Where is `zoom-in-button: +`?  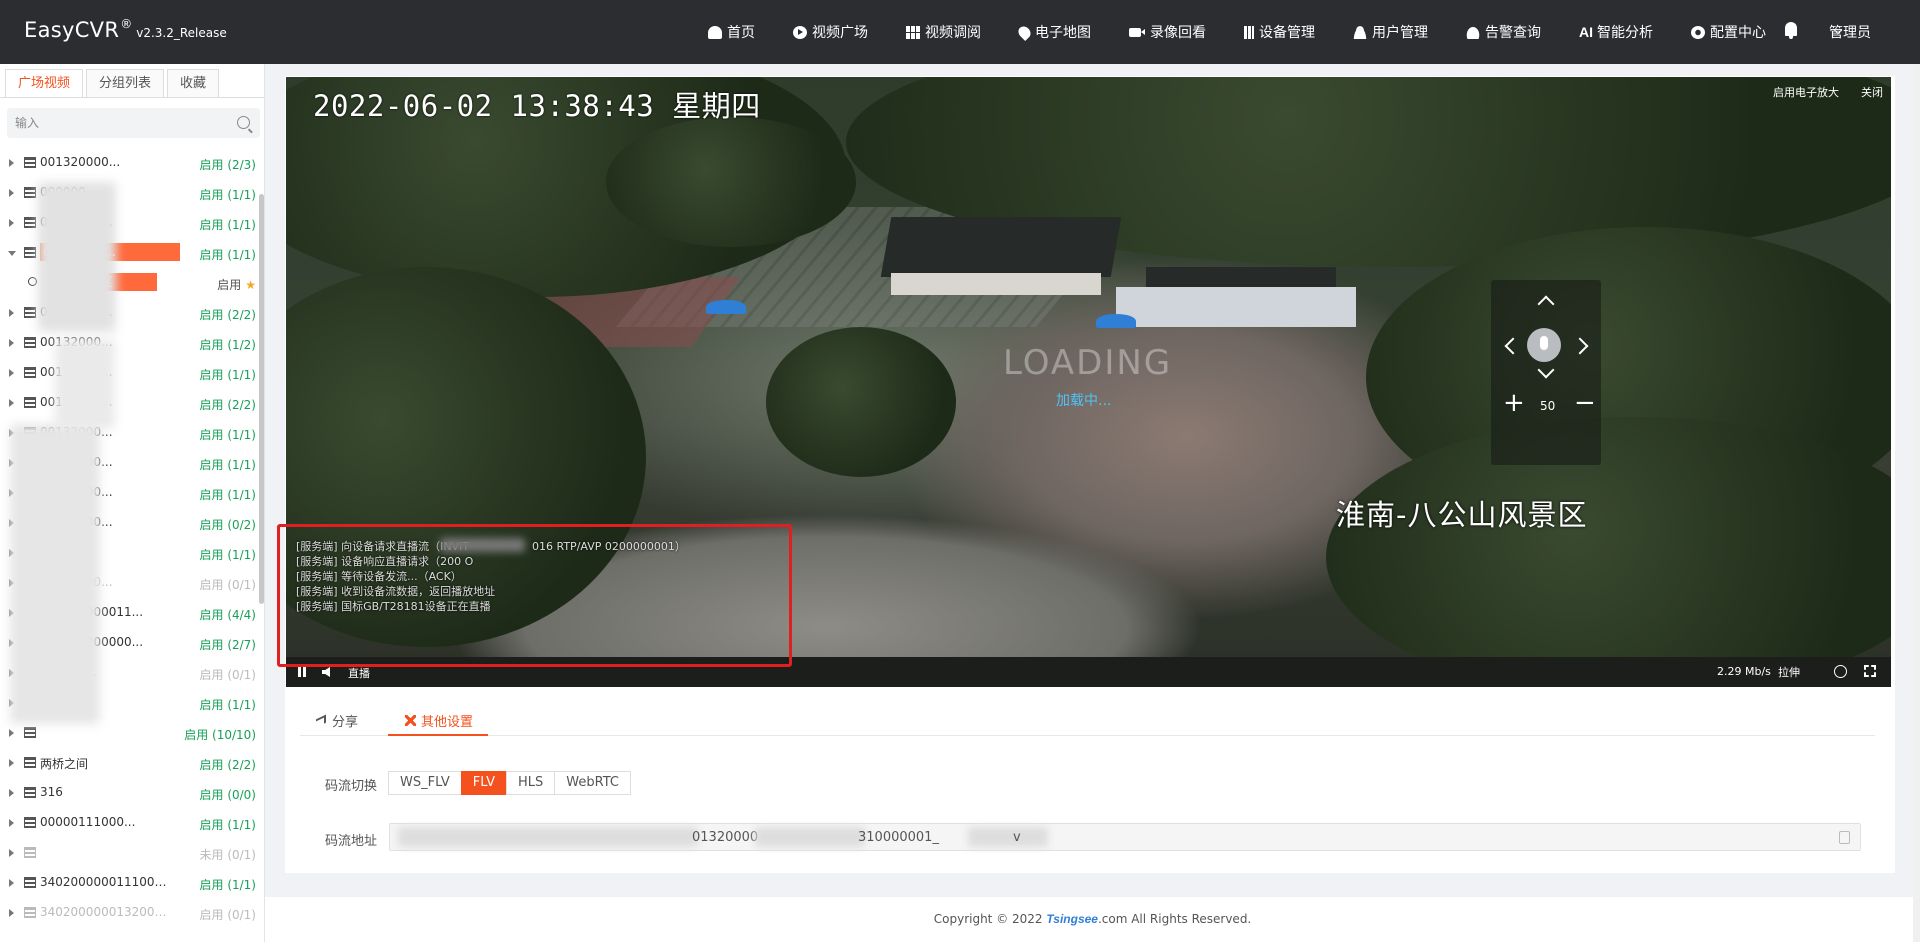
zoom-in-button: + is located at coordinates (1514, 403).